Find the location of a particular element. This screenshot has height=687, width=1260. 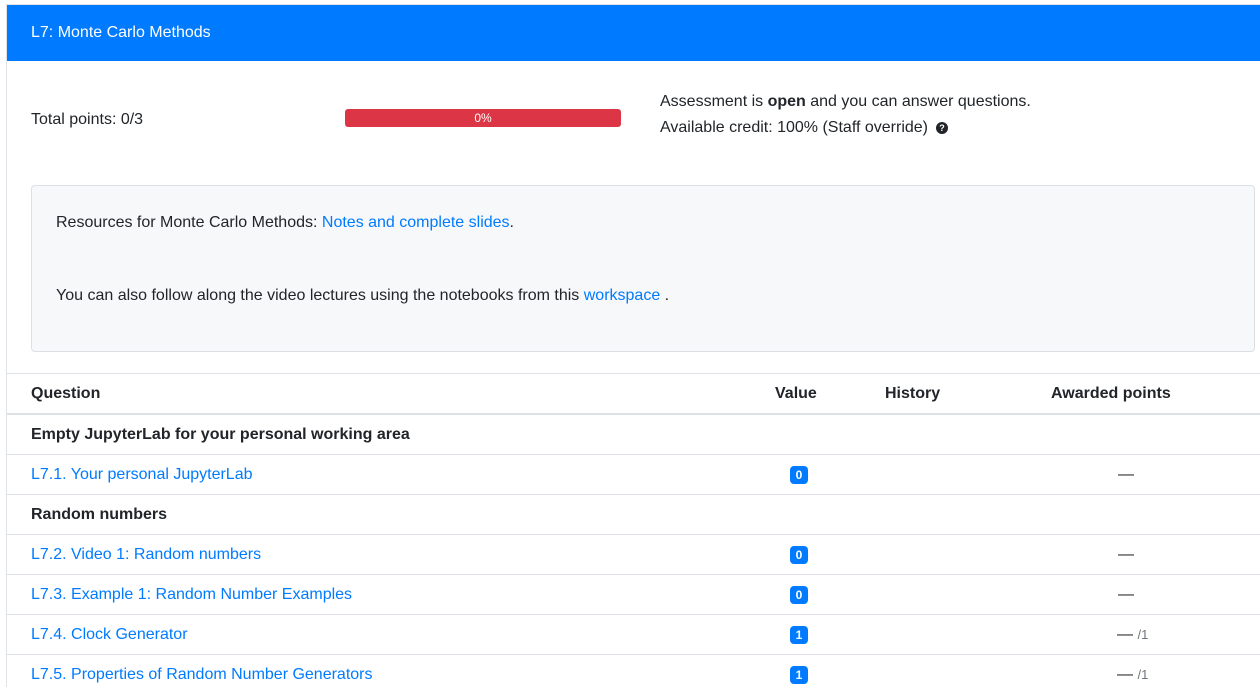

status-open: open is located at coordinates (786, 101).